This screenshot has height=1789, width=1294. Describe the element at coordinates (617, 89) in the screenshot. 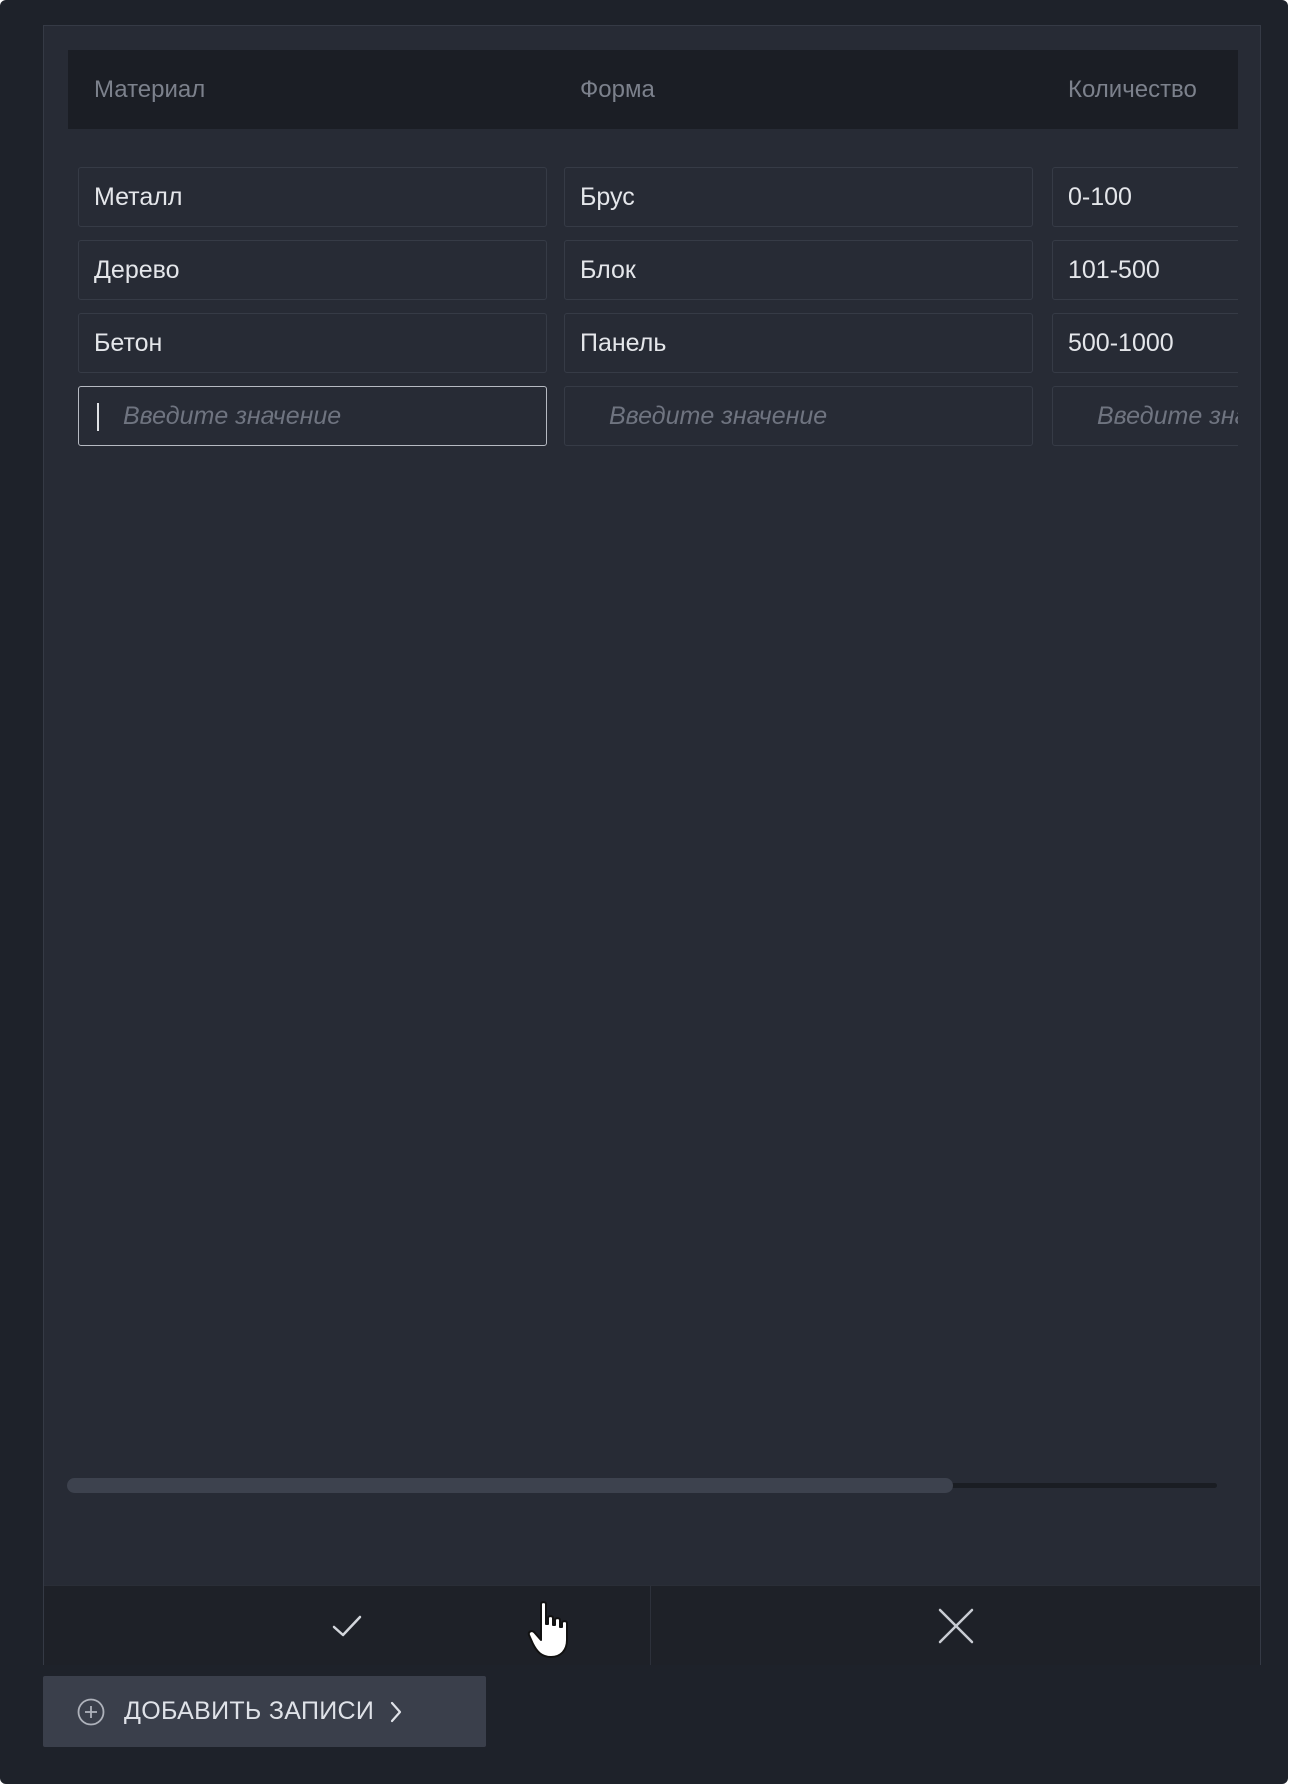

I see `column-header-shape: Форма` at that location.